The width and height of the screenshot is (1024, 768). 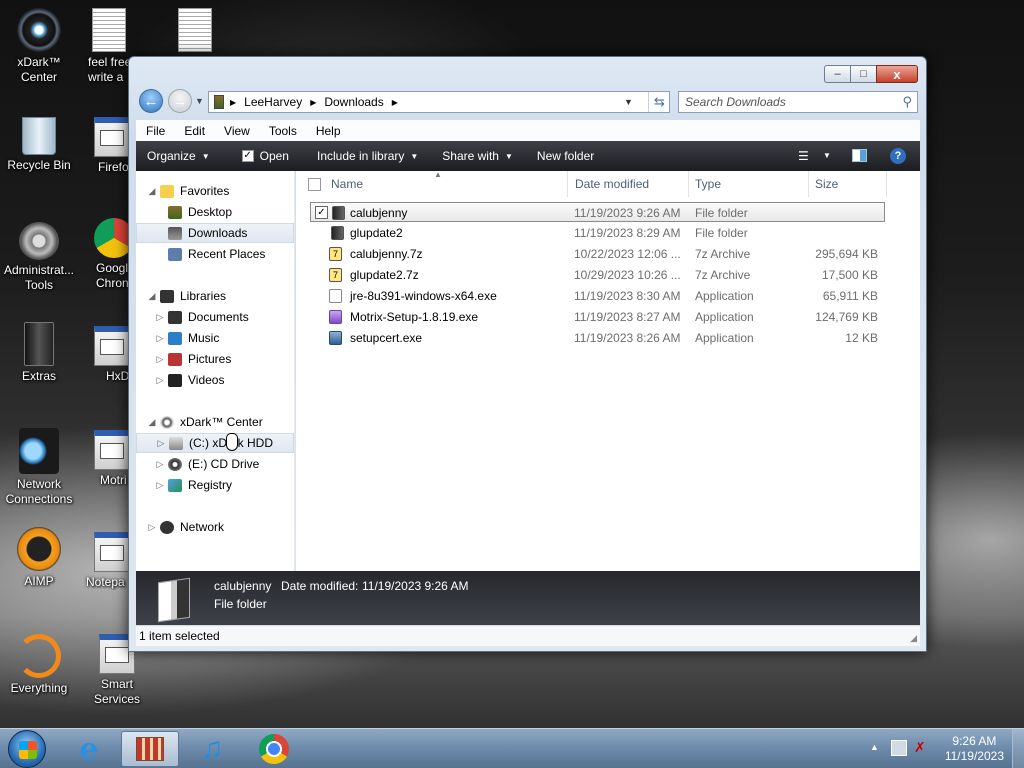 I want to click on desktop-icon-label: Notepa, so click(x=105, y=582).